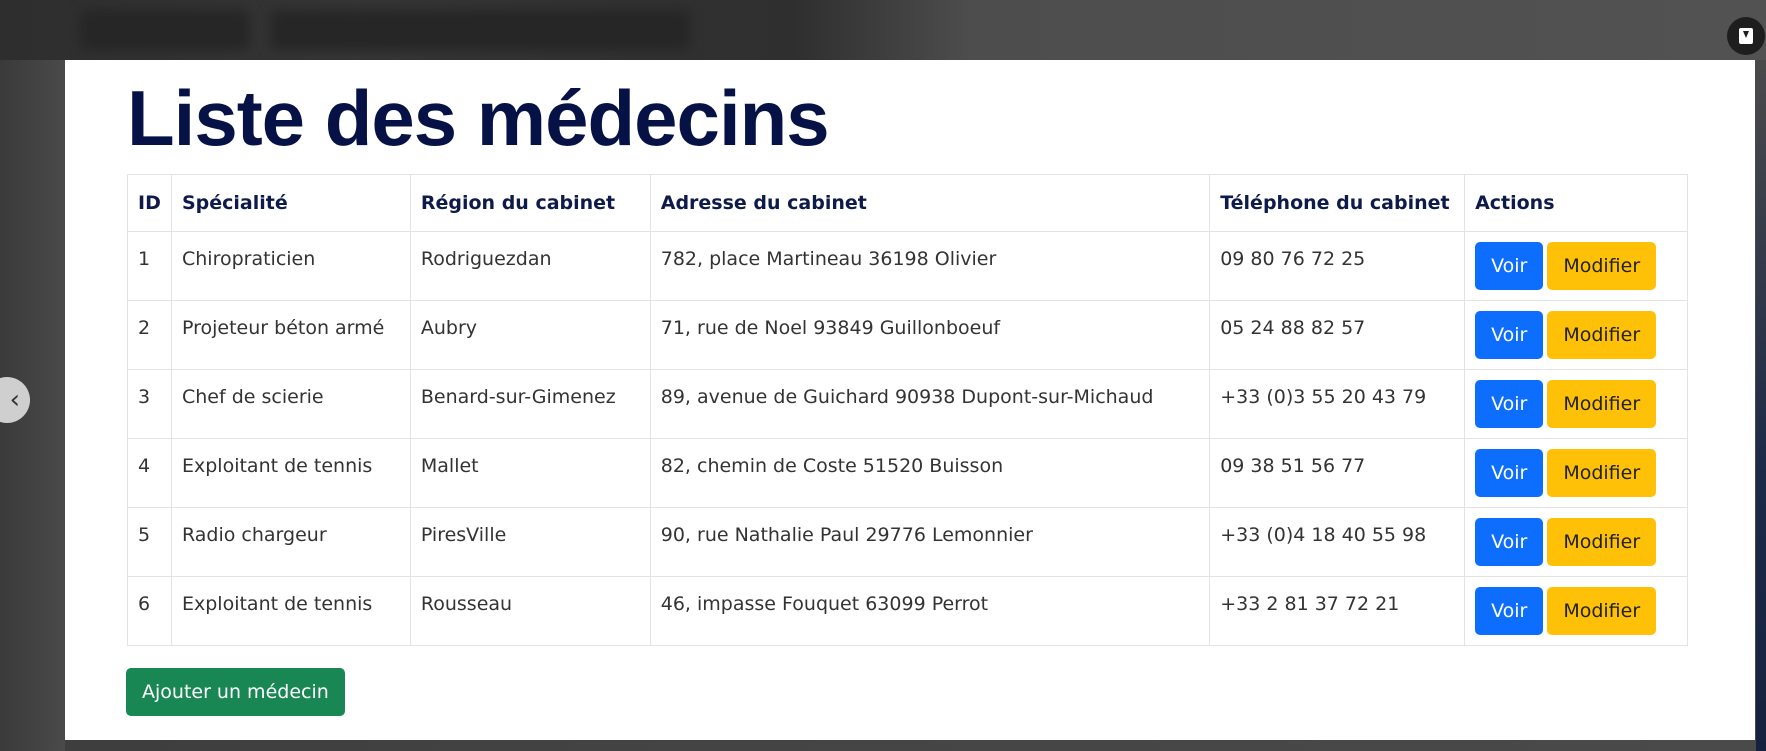 The height and width of the screenshot is (751, 1766). I want to click on cell-telephone: 05 24 88 82 57, so click(1337, 335).